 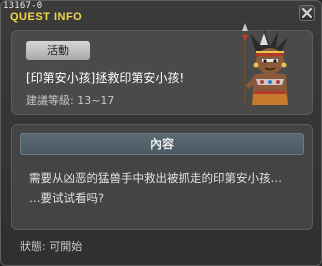 I want to click on quest-level: 建議等級: 13~17, so click(x=70, y=100).